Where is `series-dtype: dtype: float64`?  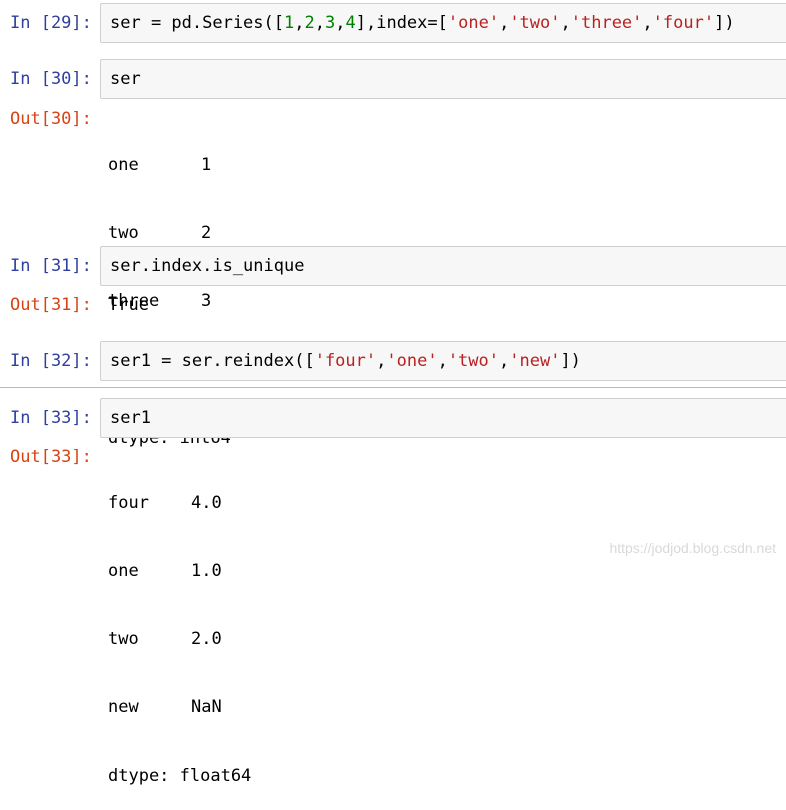
series-dtype: dtype: float64 is located at coordinates (180, 775).